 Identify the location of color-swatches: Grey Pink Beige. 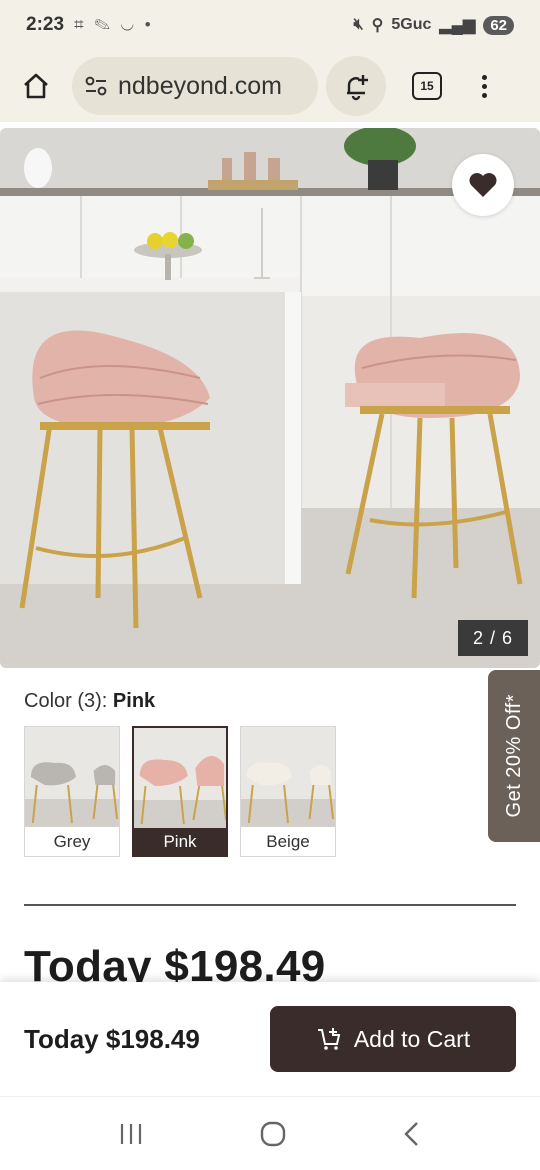
(180, 791).